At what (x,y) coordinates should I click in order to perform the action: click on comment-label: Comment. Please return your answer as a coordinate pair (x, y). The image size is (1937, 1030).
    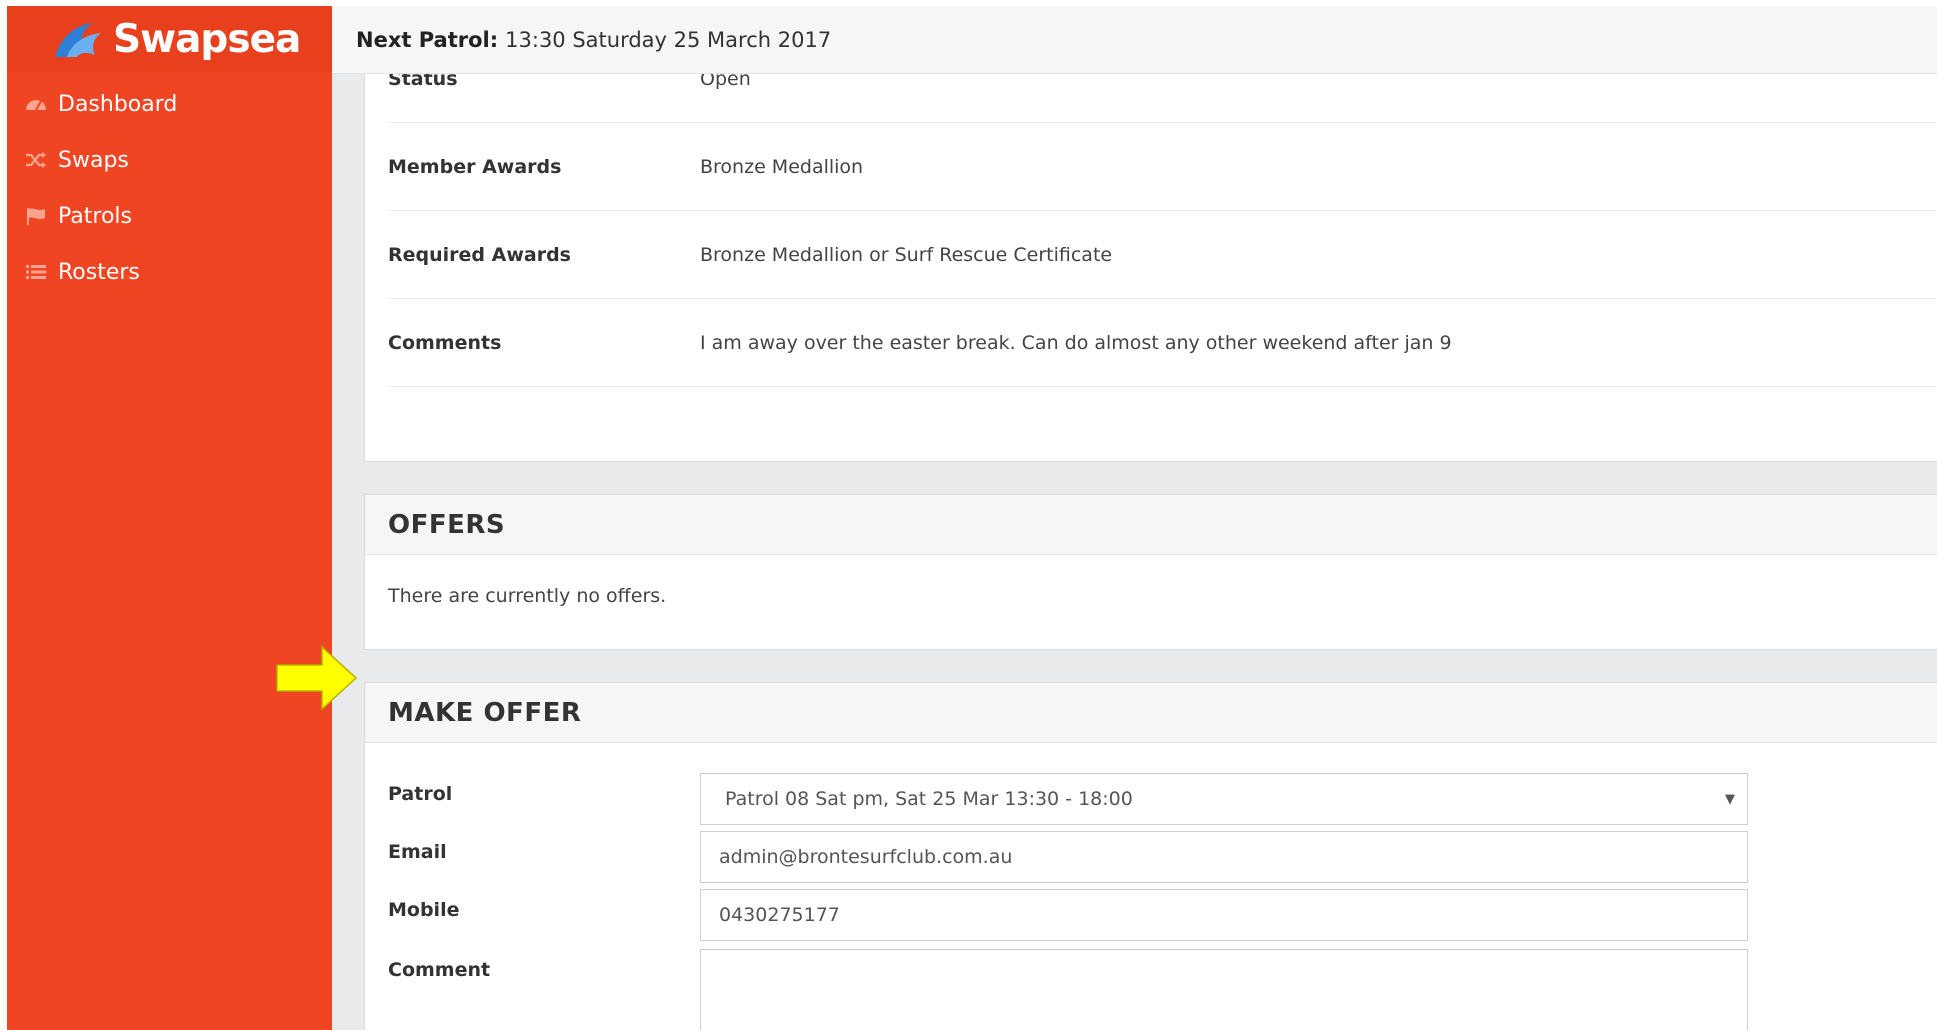
    Looking at the image, I should click on (439, 970).